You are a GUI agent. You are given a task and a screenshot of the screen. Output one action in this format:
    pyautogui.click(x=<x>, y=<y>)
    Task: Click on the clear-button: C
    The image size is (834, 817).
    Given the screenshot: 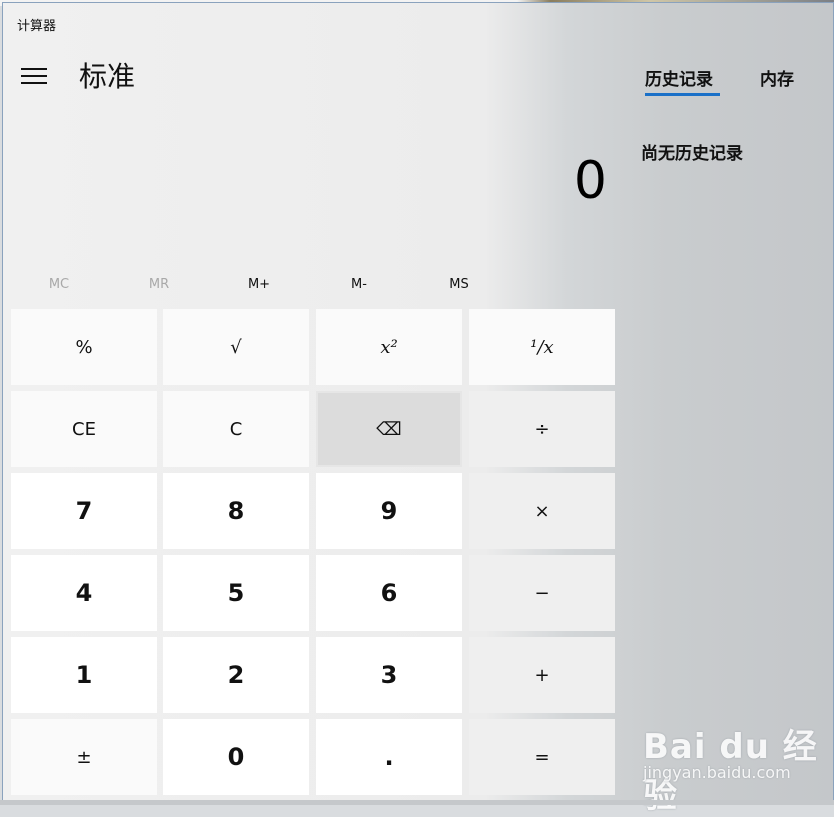 What is the action you would take?
    pyautogui.click(x=236, y=429)
    